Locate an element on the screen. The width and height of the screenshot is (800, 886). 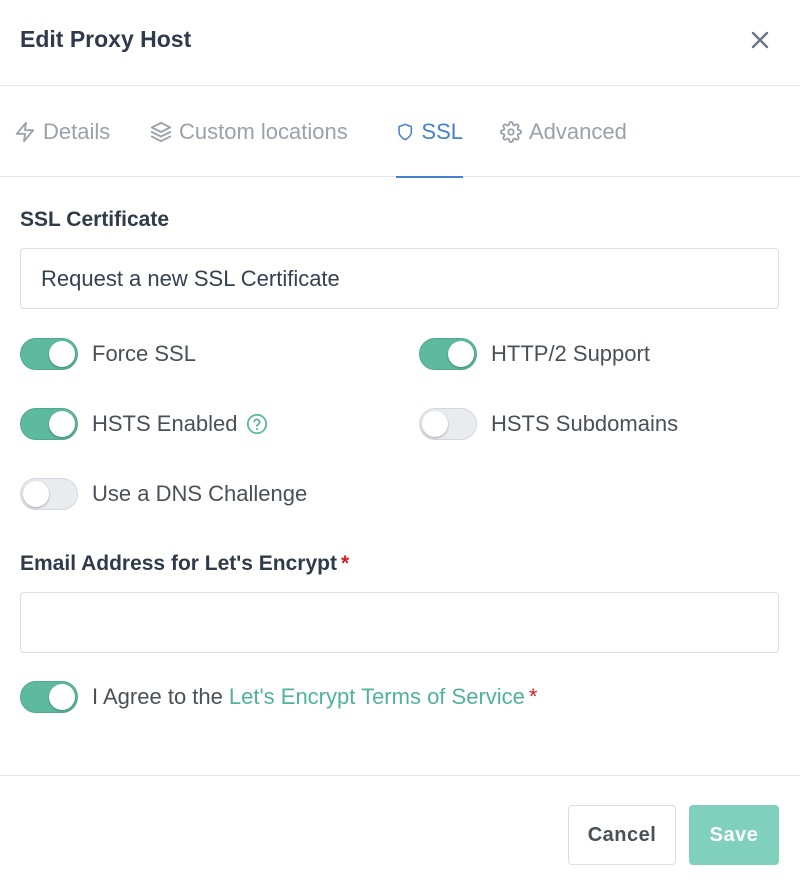
save-button: Save is located at coordinates (734, 835).